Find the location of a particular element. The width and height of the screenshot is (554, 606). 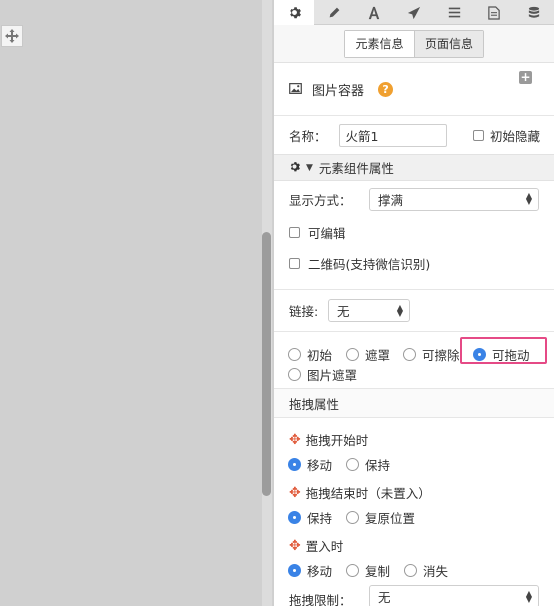

qrcode-label: 二维码(支持微信识别) is located at coordinates (369, 264).